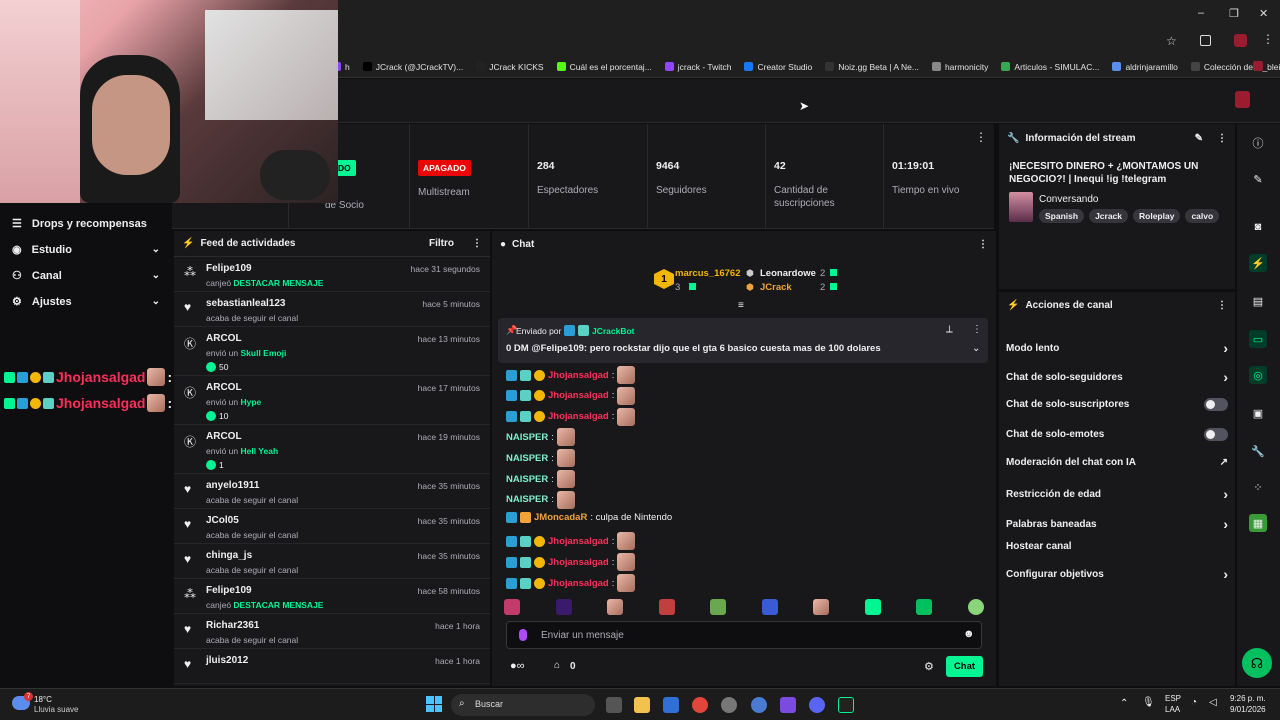 Image resolution: width=1280 pixels, height=720 pixels. Describe the element at coordinates (1258, 263) in the screenshot. I see `lightning-icon: ⚡` at that location.